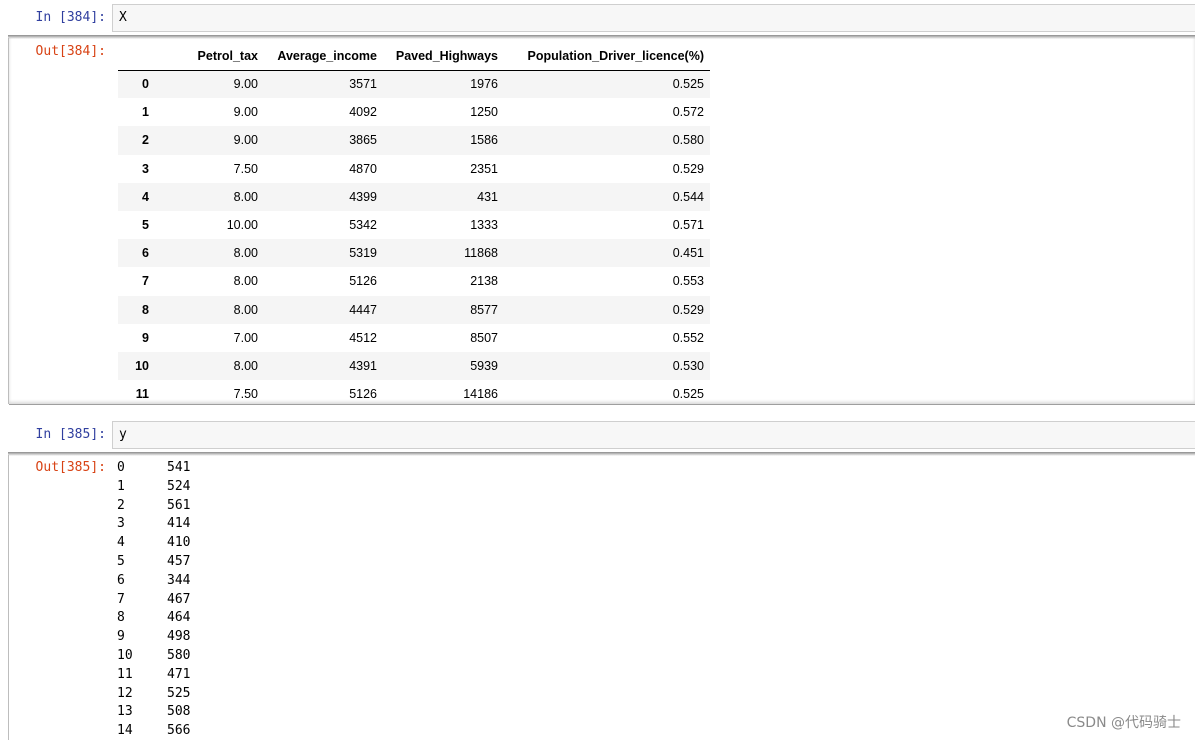 The image size is (1195, 741). Describe the element at coordinates (121, 505) in the screenshot. I see `series-index: 2` at that location.